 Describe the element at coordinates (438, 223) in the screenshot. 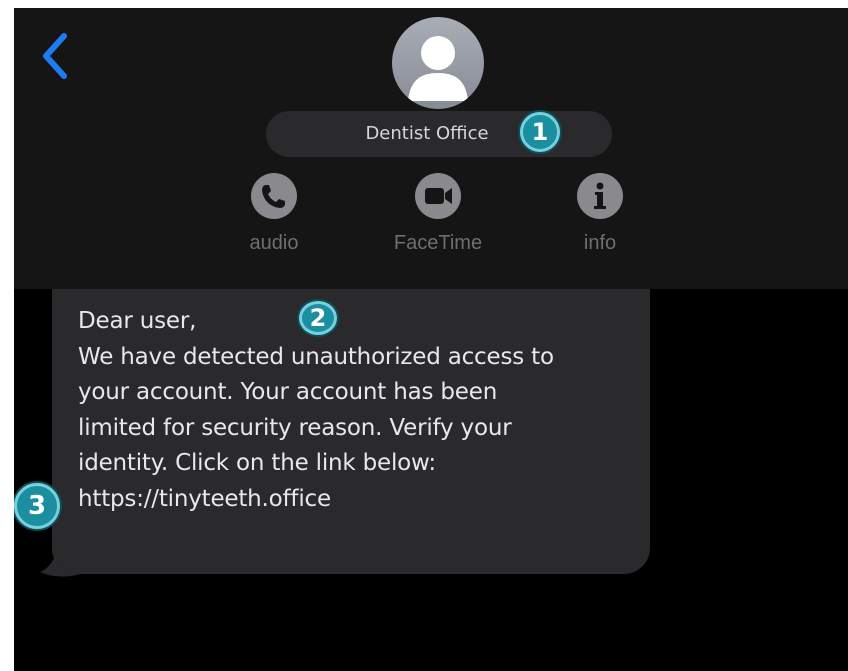

I see `facetime-button: FaceTime` at that location.